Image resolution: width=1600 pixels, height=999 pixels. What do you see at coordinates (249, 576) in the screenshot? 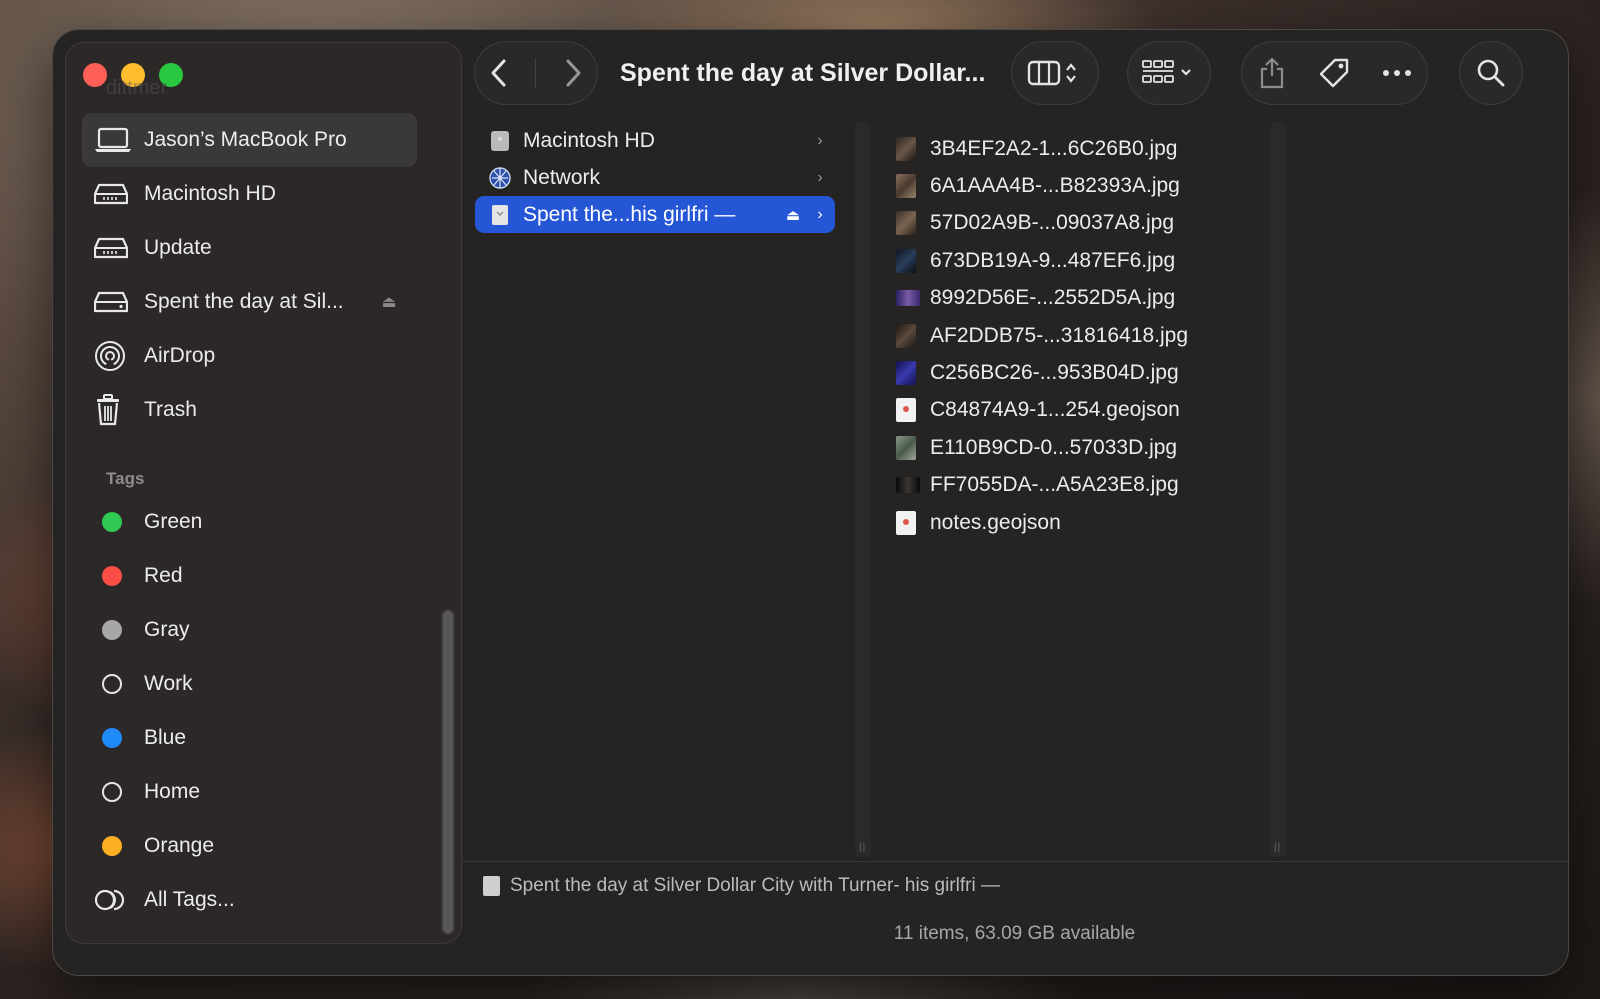
I see `sidebar-tag-red: Red` at bounding box center [249, 576].